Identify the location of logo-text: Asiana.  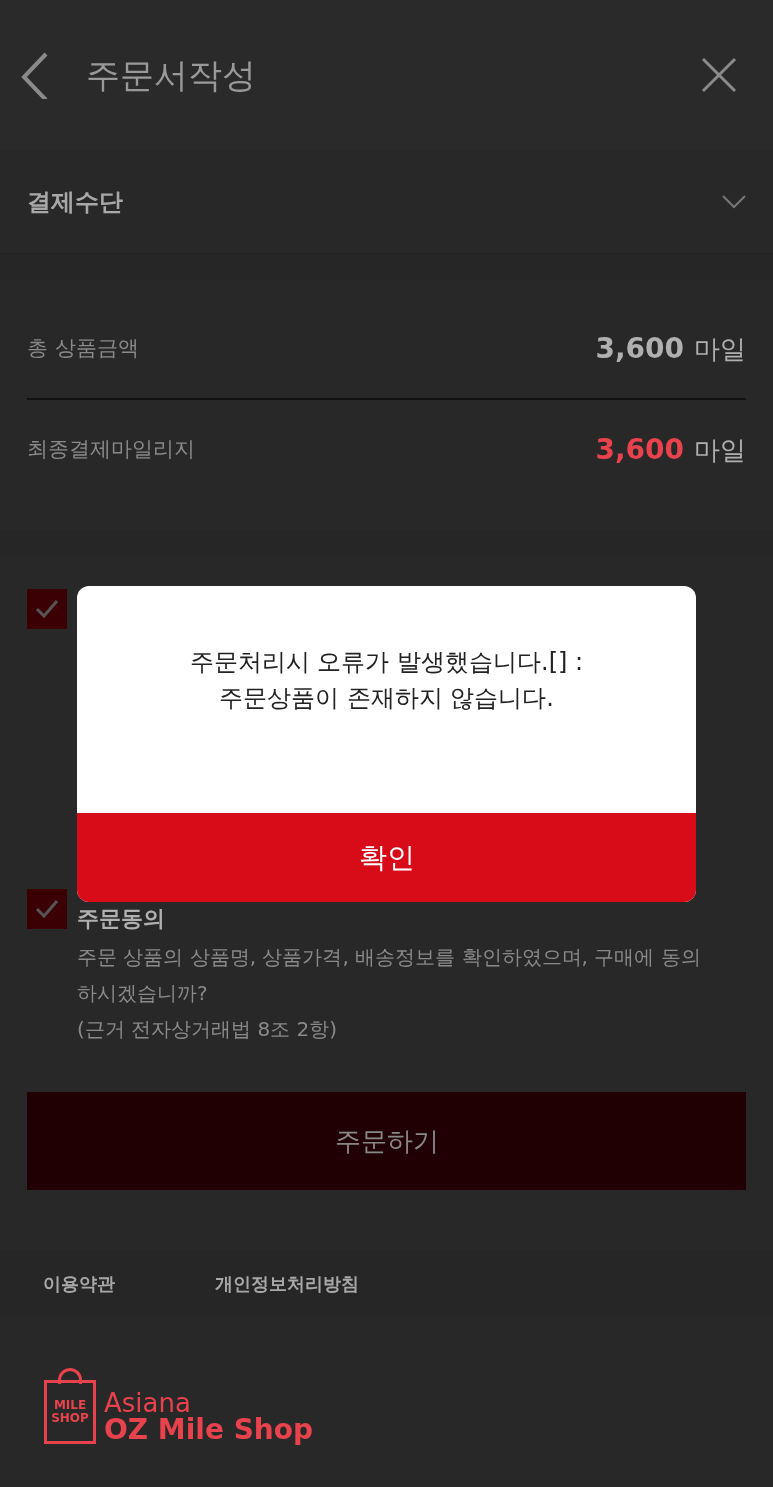
(147, 1403).